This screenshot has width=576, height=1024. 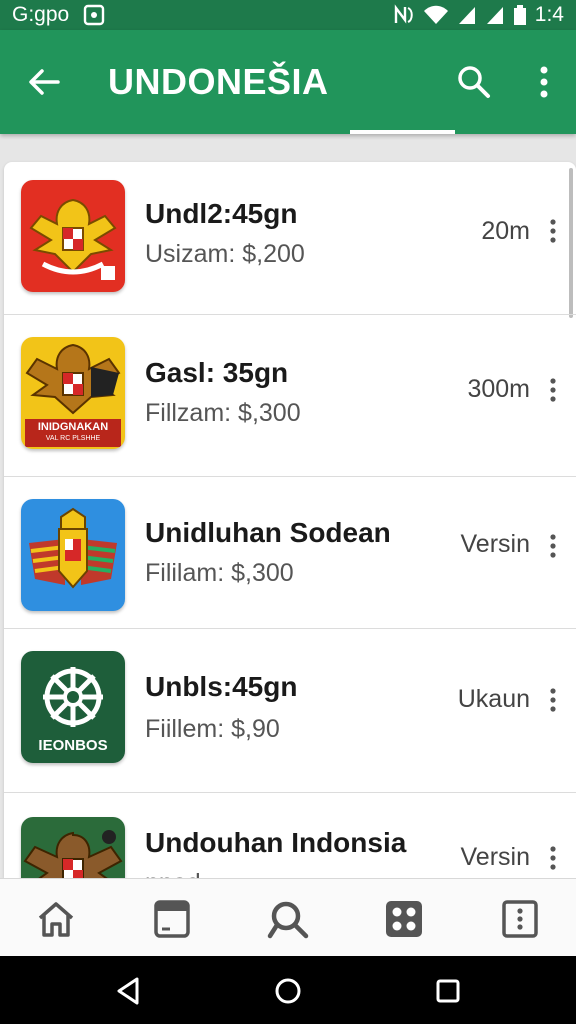 What do you see at coordinates (268, 532) in the screenshot?
I see `item-title: Unidluhan Sodean` at bounding box center [268, 532].